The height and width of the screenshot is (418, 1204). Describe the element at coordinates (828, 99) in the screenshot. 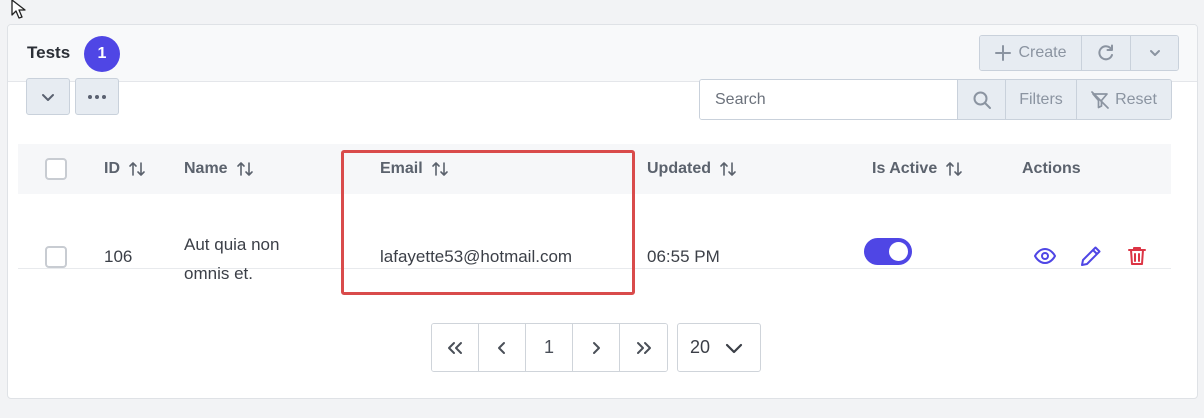

I see `search-input` at that location.